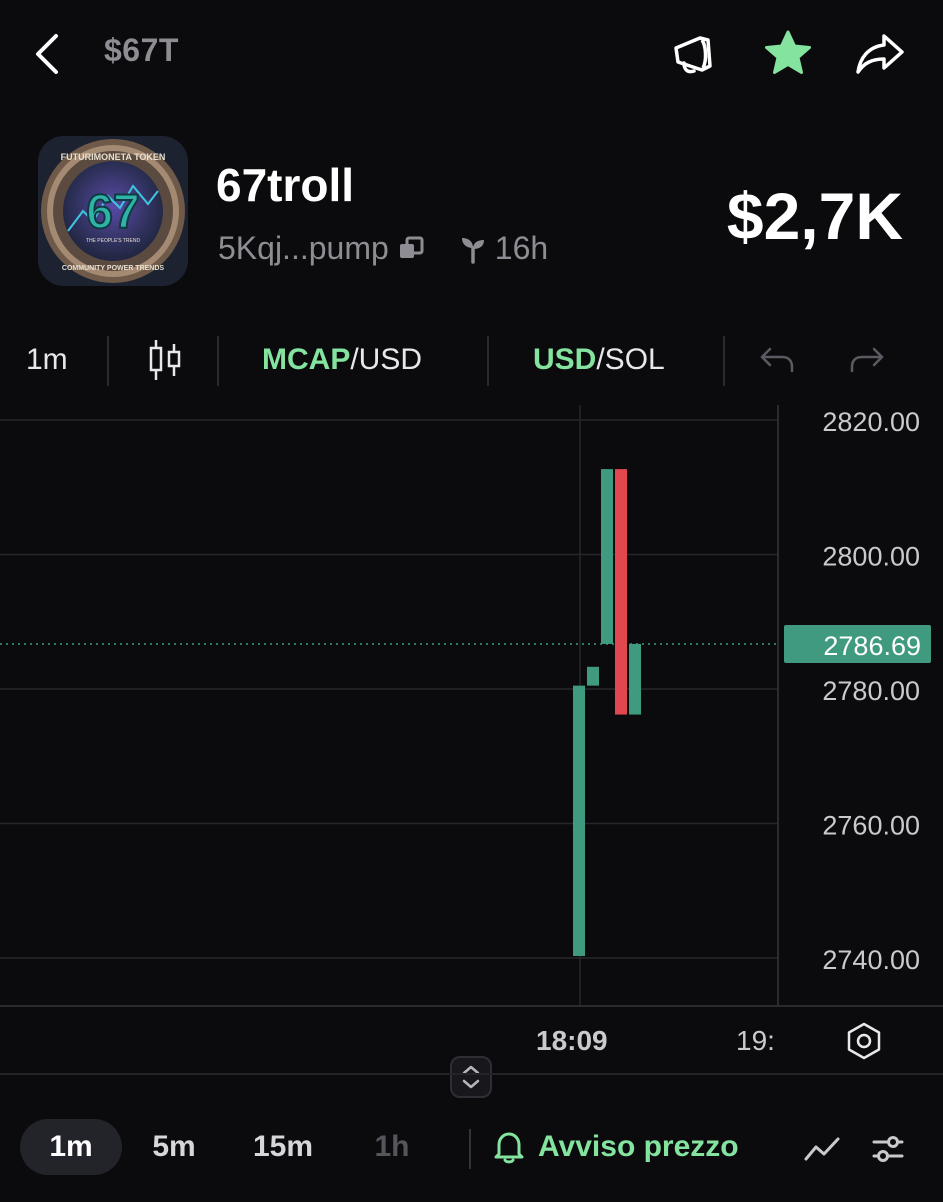 This screenshot has width=943, height=1202. What do you see at coordinates (471, 360) in the screenshot?
I see `chart-toolbar: 1m MCAP/USD USD/SOL` at bounding box center [471, 360].